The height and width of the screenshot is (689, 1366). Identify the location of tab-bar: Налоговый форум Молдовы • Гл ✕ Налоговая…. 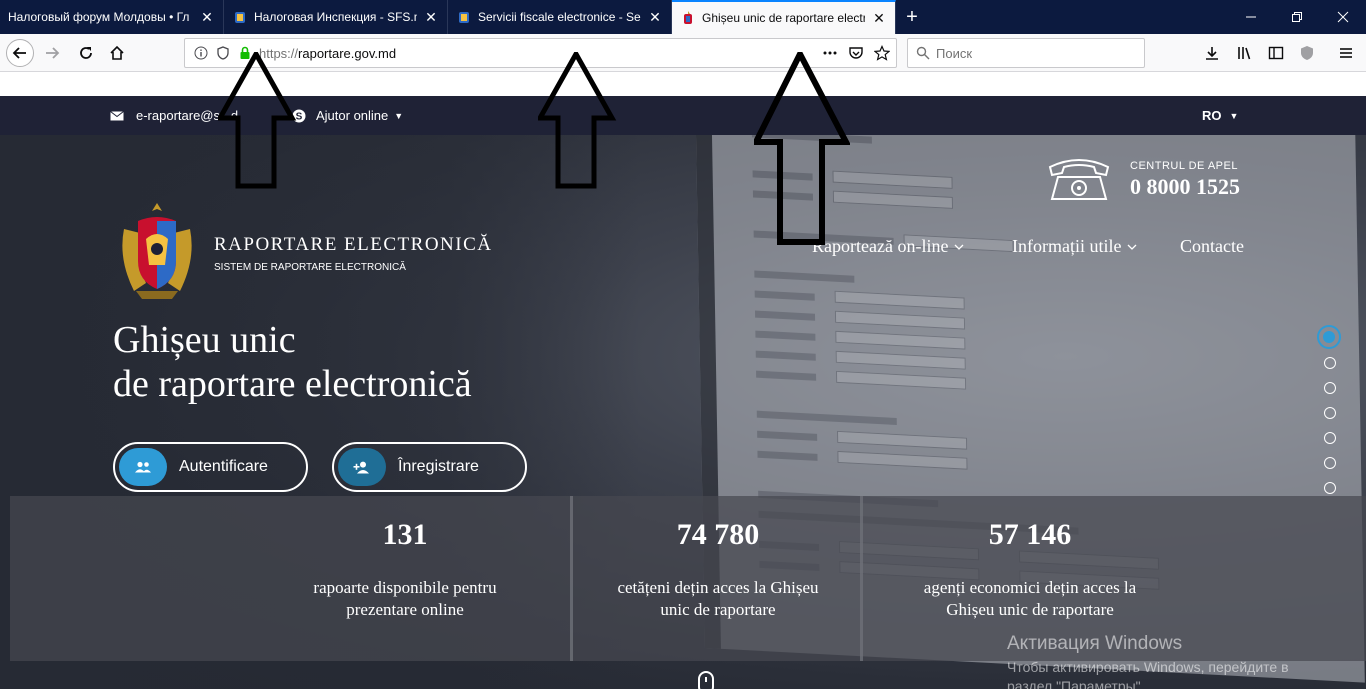
(683, 17).